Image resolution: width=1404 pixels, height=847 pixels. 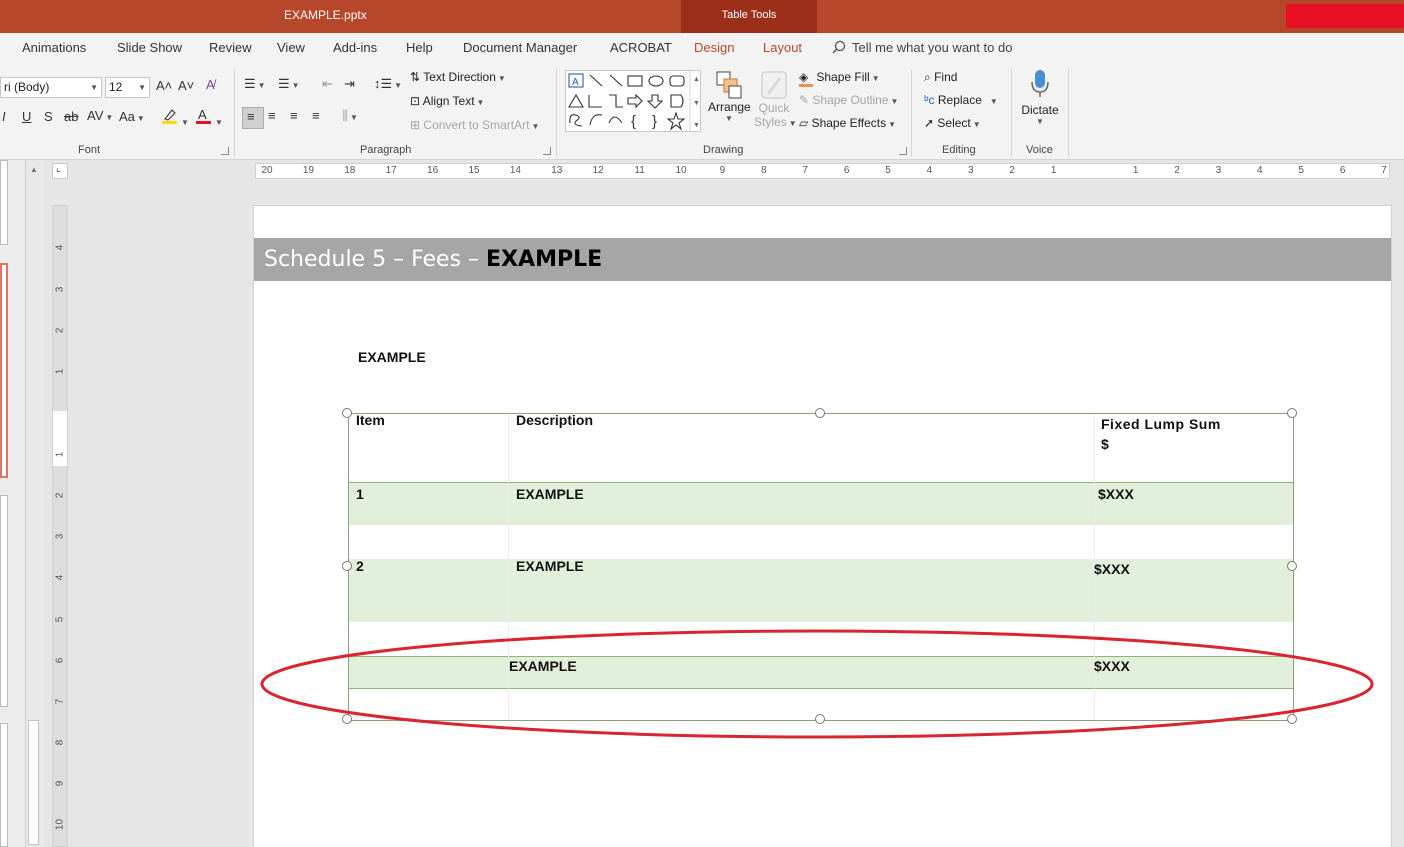 I want to click on tab-document-manager: Document Manager, so click(x=520, y=47).